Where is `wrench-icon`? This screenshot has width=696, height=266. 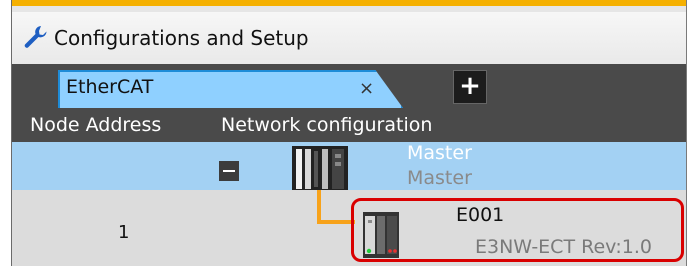 wrench-icon is located at coordinates (35, 37).